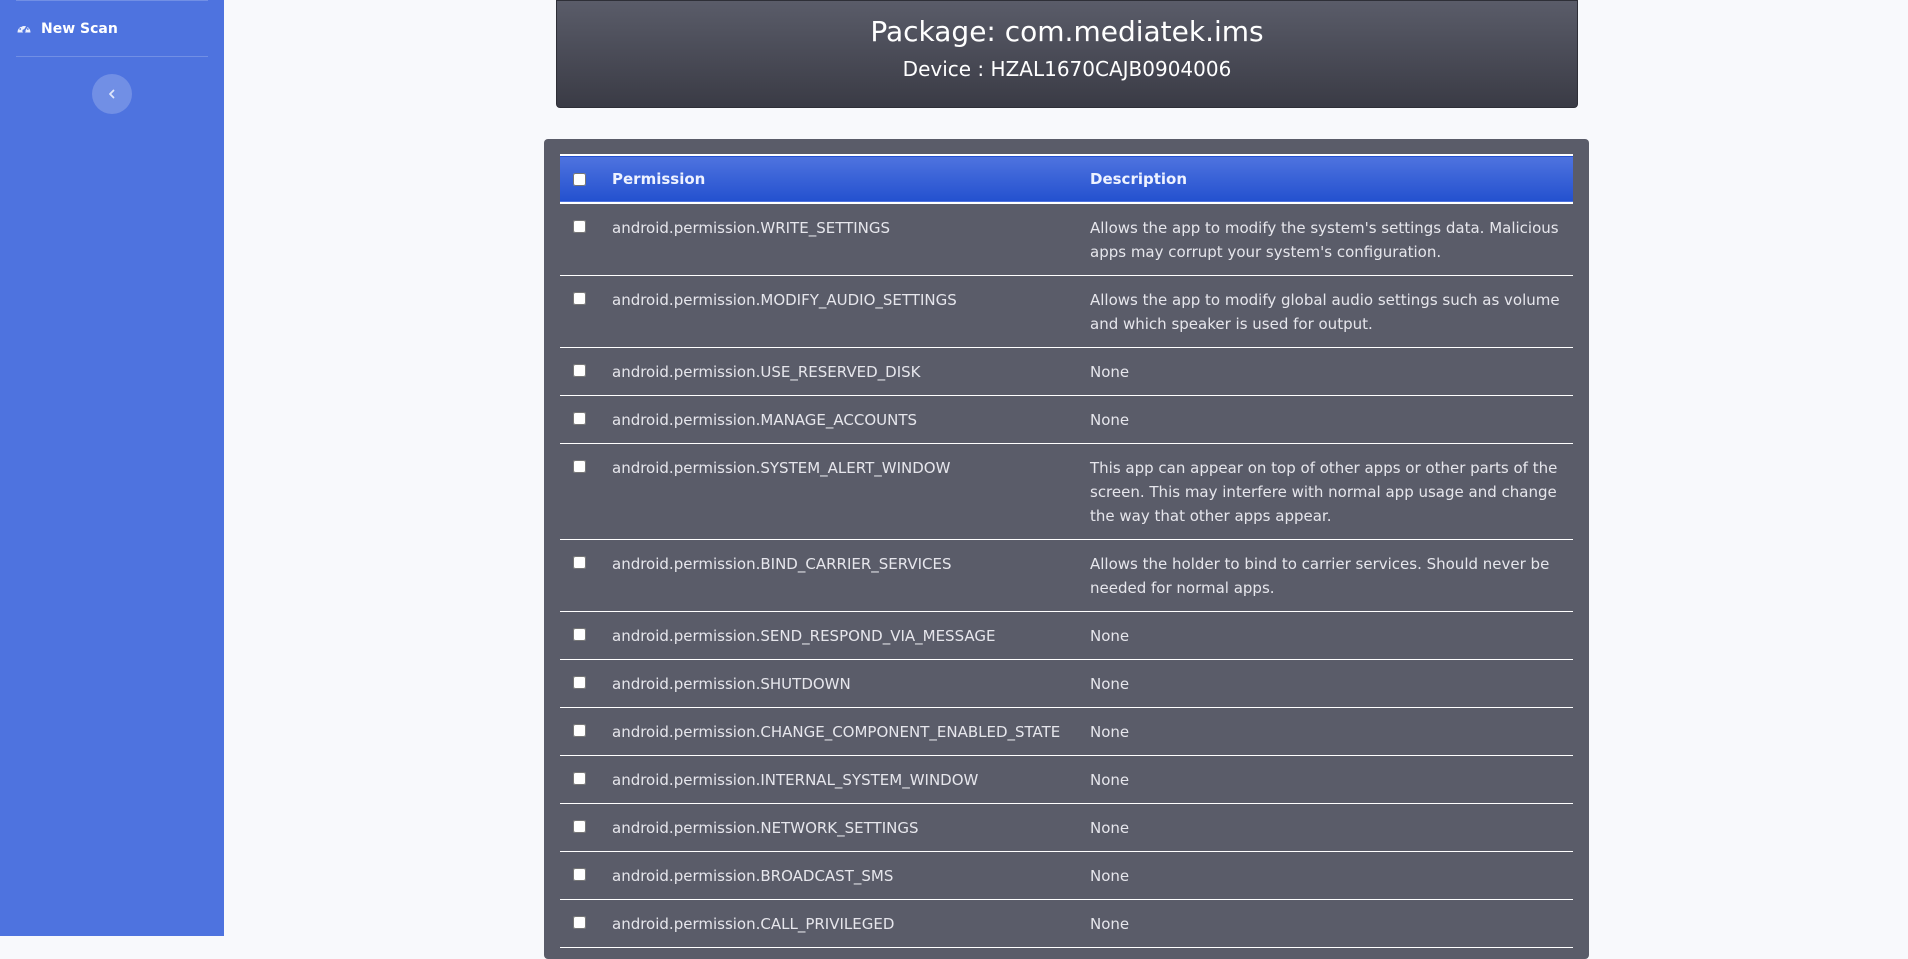 The width and height of the screenshot is (1908, 959). What do you see at coordinates (1067, 69) in the screenshot?
I see `device-id: Device : HZAL1670CAJB0904006` at bounding box center [1067, 69].